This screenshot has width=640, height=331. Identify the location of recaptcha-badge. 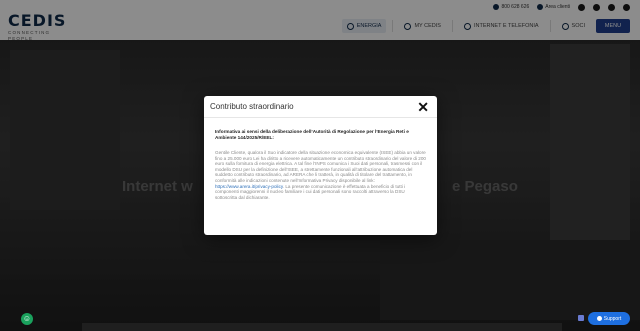
(581, 318).